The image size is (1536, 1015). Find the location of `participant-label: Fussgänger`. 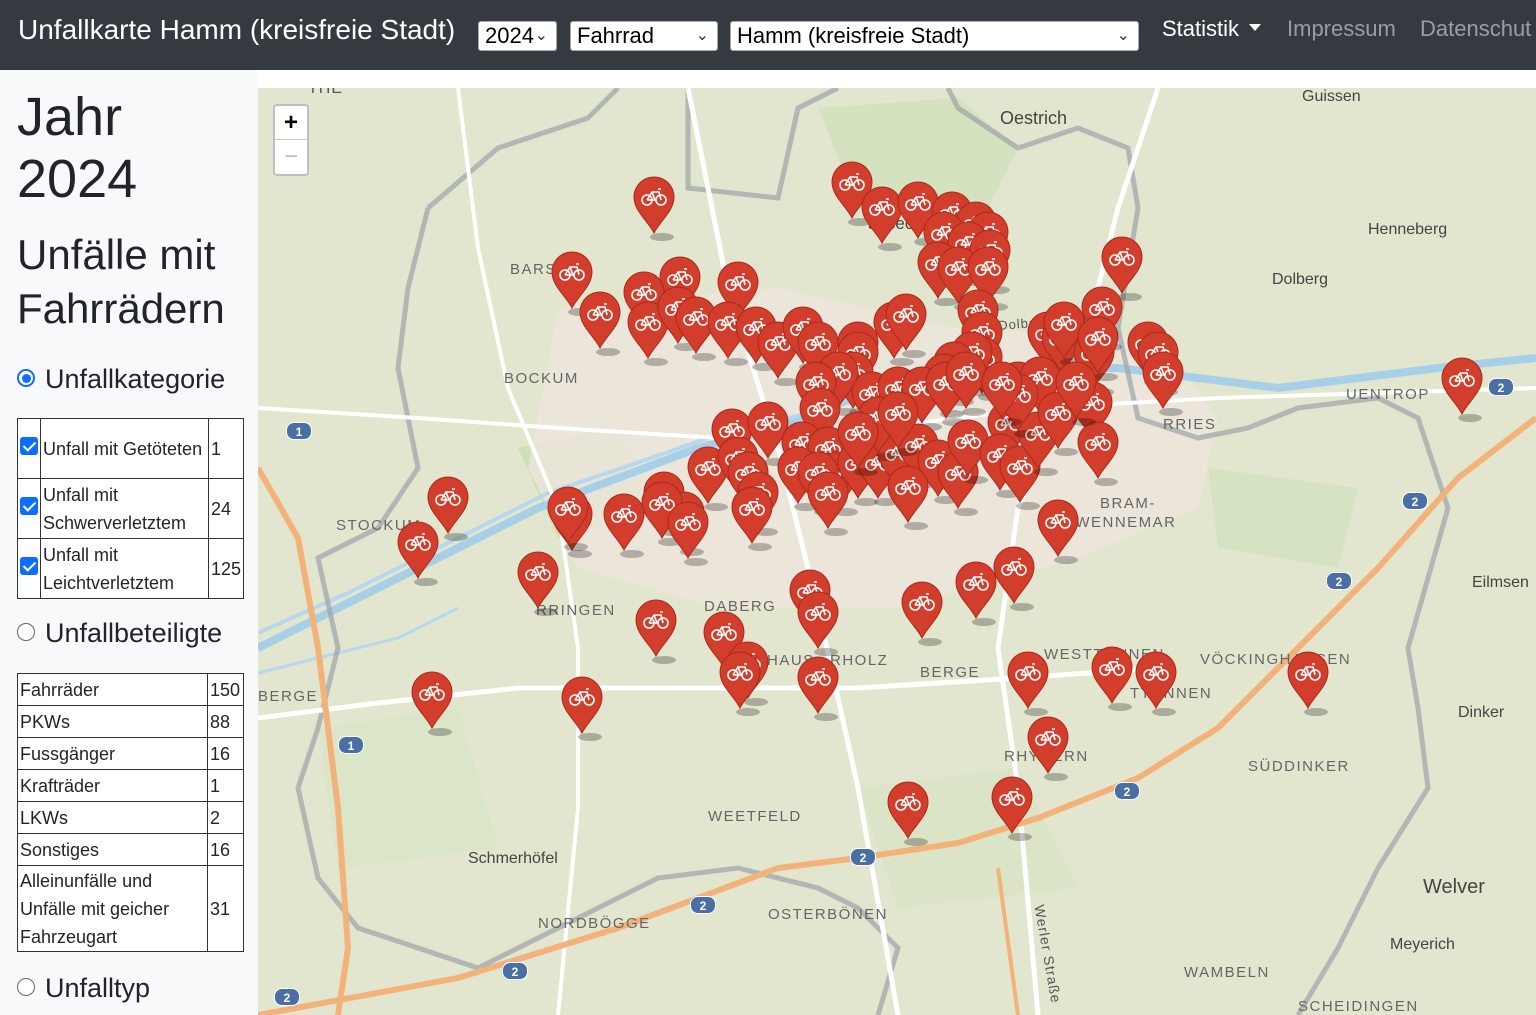

participant-label: Fussgänger is located at coordinates (112, 753).